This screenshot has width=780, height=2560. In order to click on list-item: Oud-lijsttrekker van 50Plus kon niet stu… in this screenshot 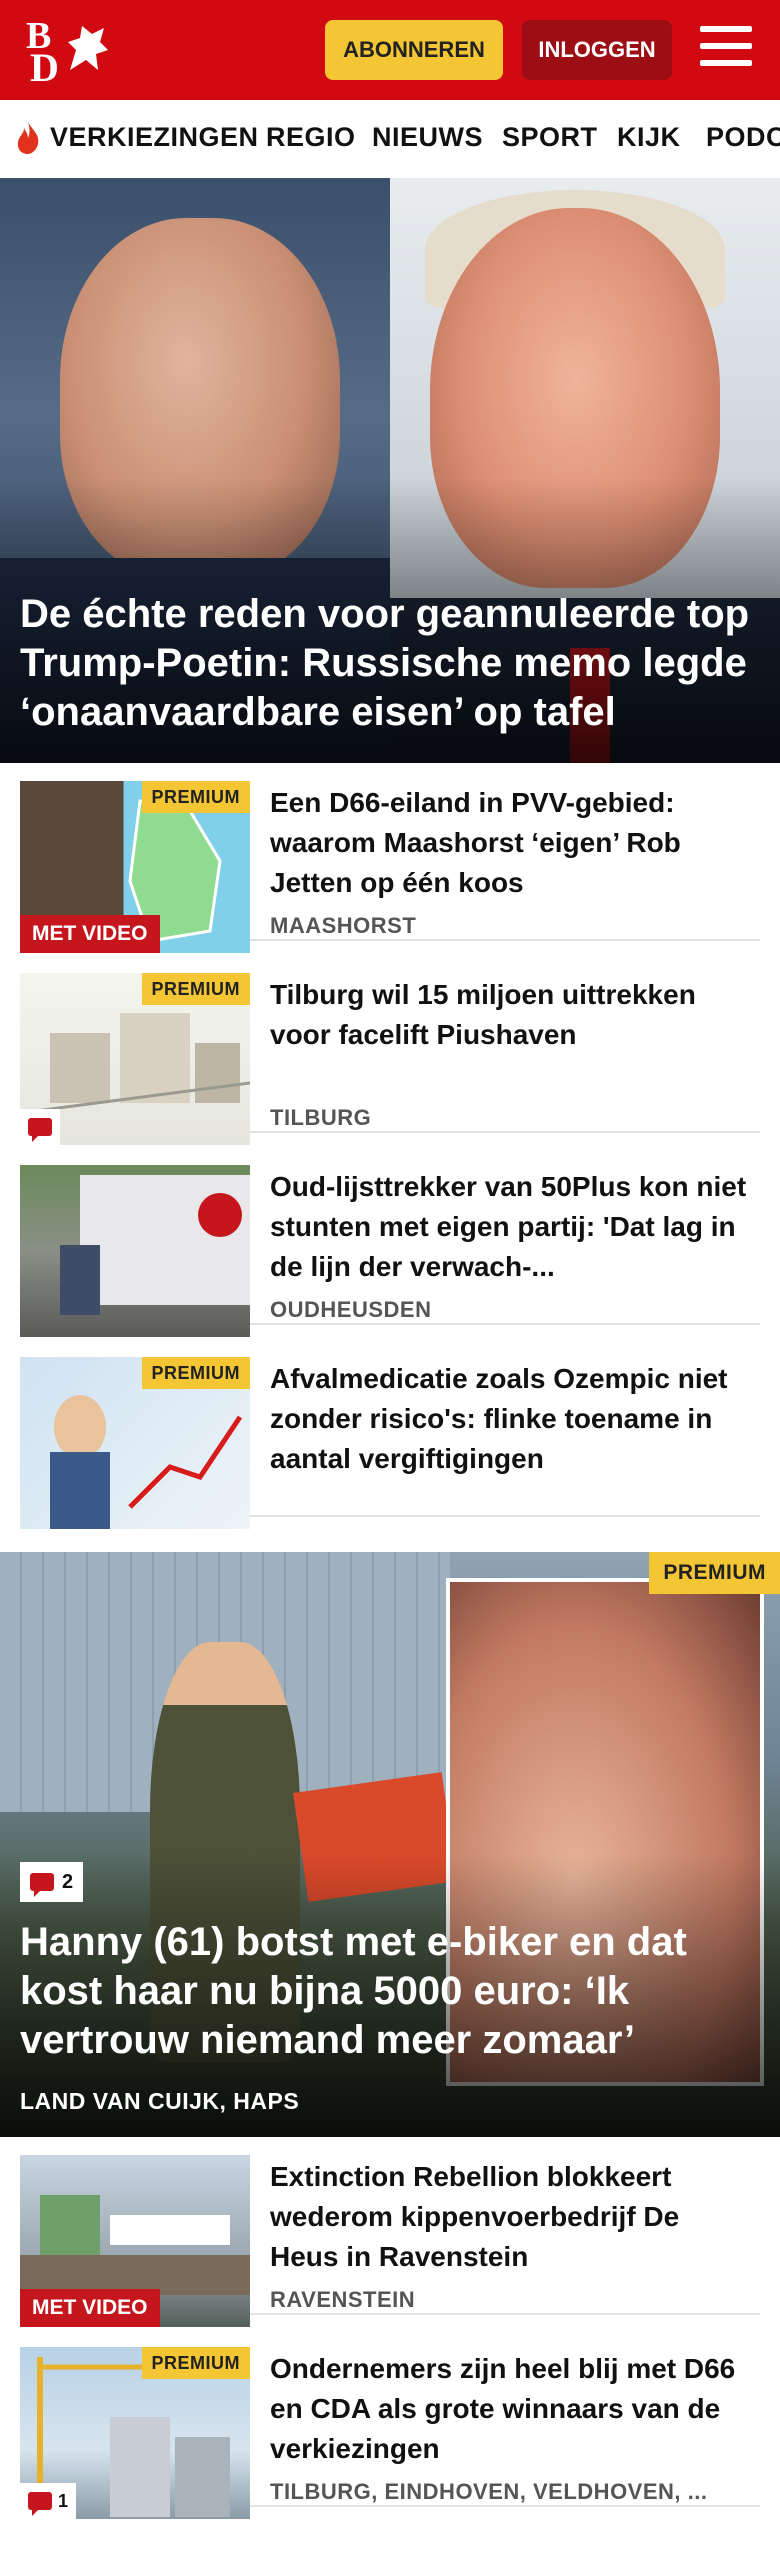, I will do `click(390, 1242)`.